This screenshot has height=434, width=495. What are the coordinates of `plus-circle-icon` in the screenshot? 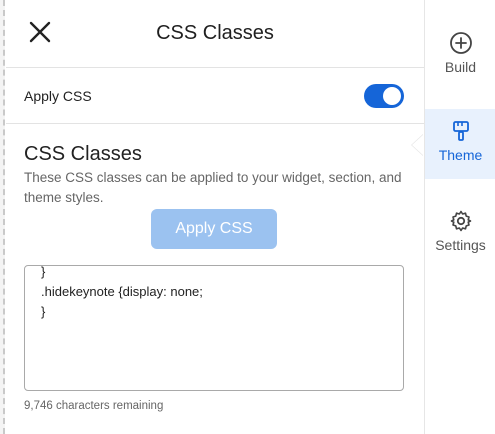 It's located at (461, 43).